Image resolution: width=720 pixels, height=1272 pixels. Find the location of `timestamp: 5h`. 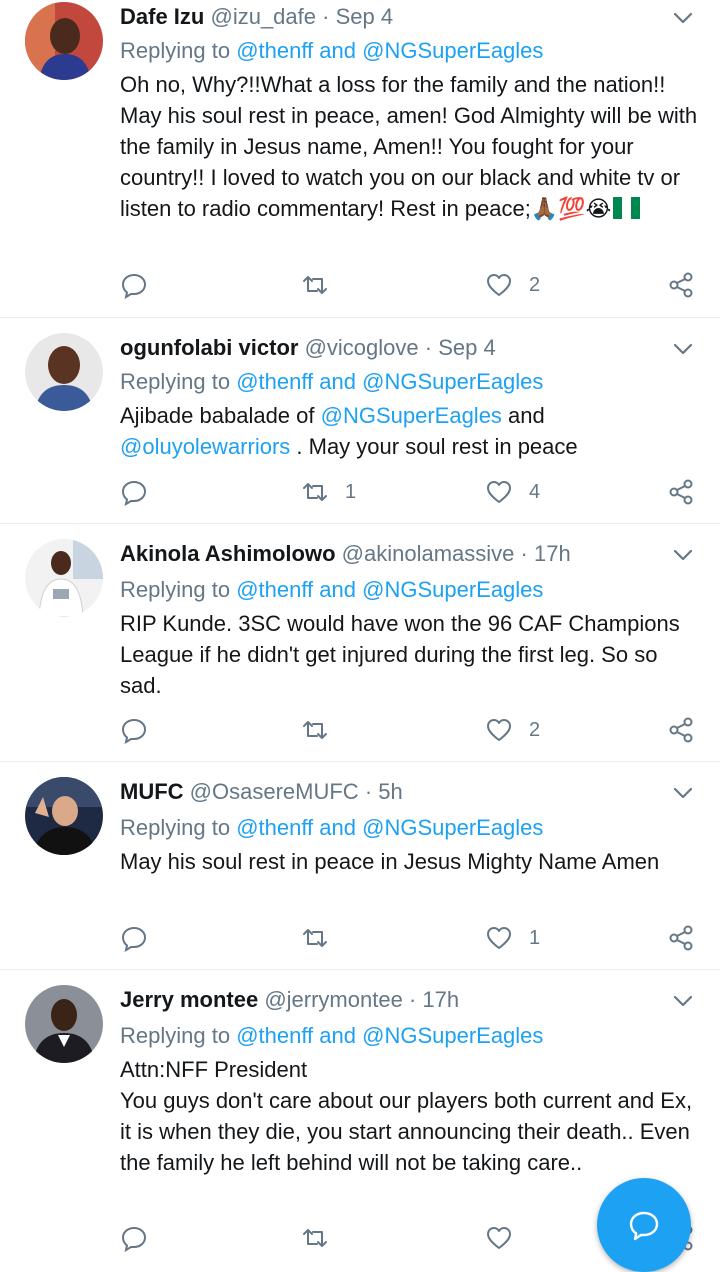

timestamp: 5h is located at coordinates (390, 791).